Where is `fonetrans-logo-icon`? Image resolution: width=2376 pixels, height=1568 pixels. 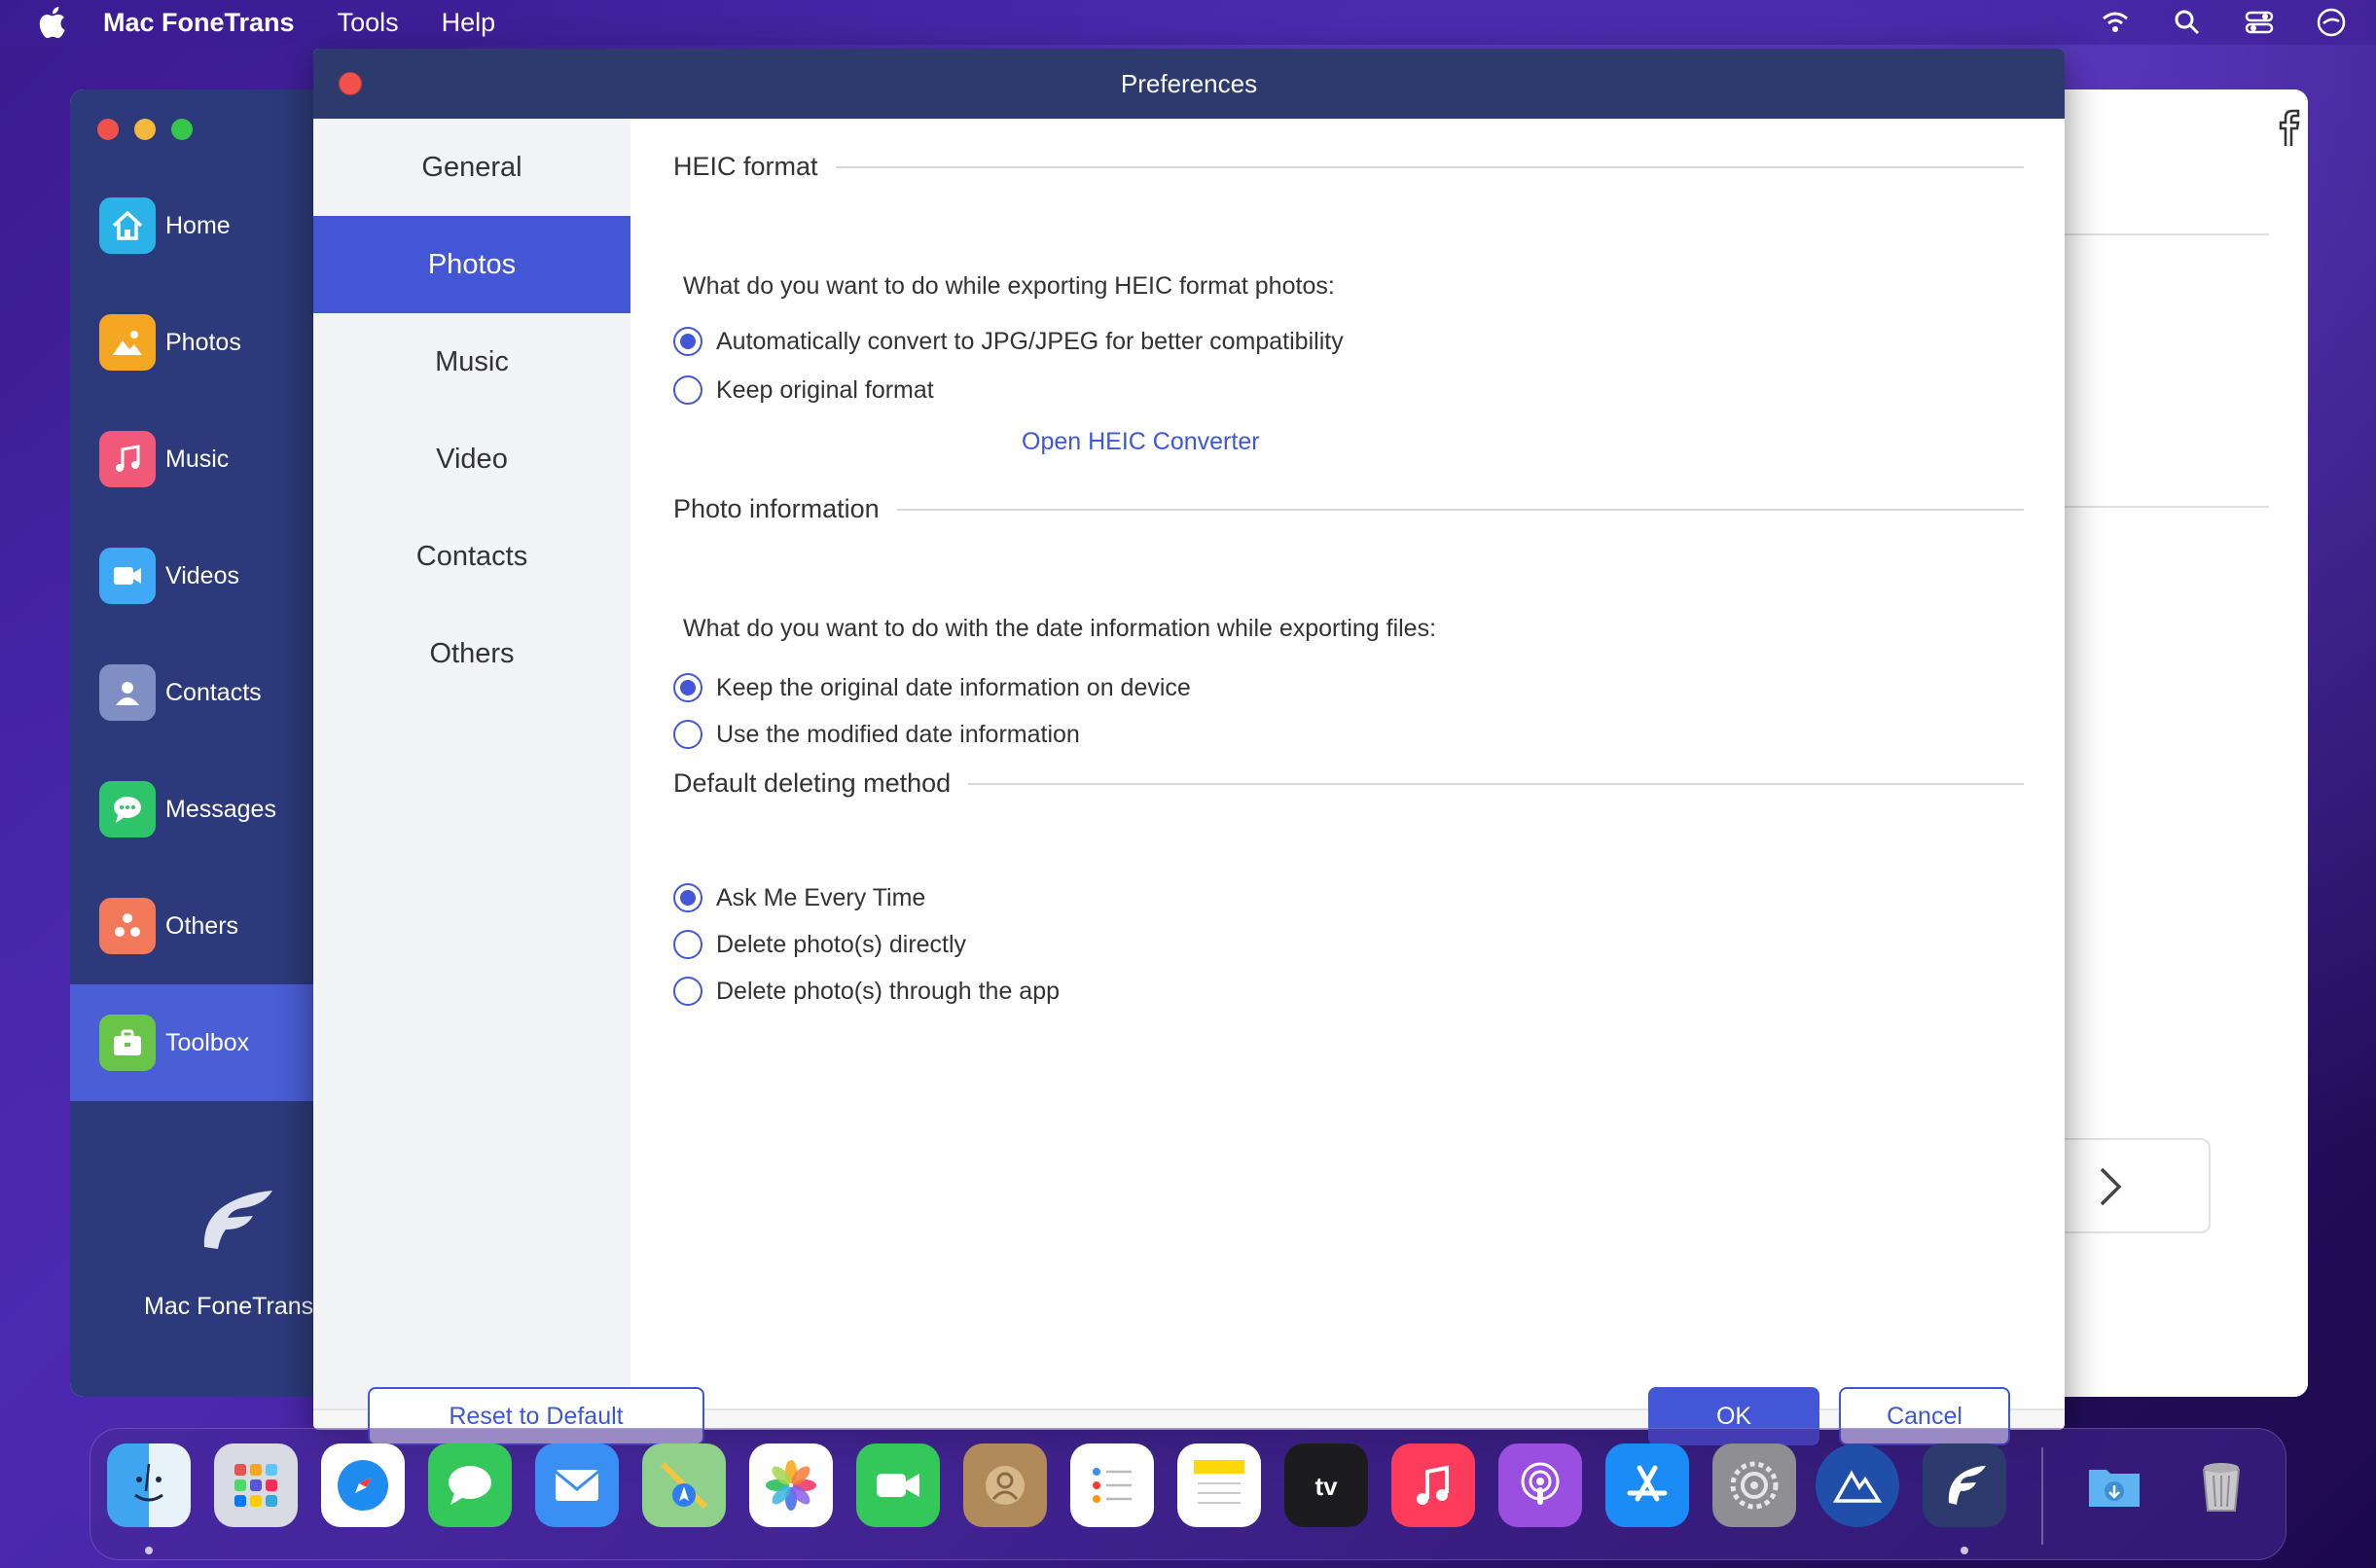
fonetrans-logo-icon is located at coordinates (237, 1220).